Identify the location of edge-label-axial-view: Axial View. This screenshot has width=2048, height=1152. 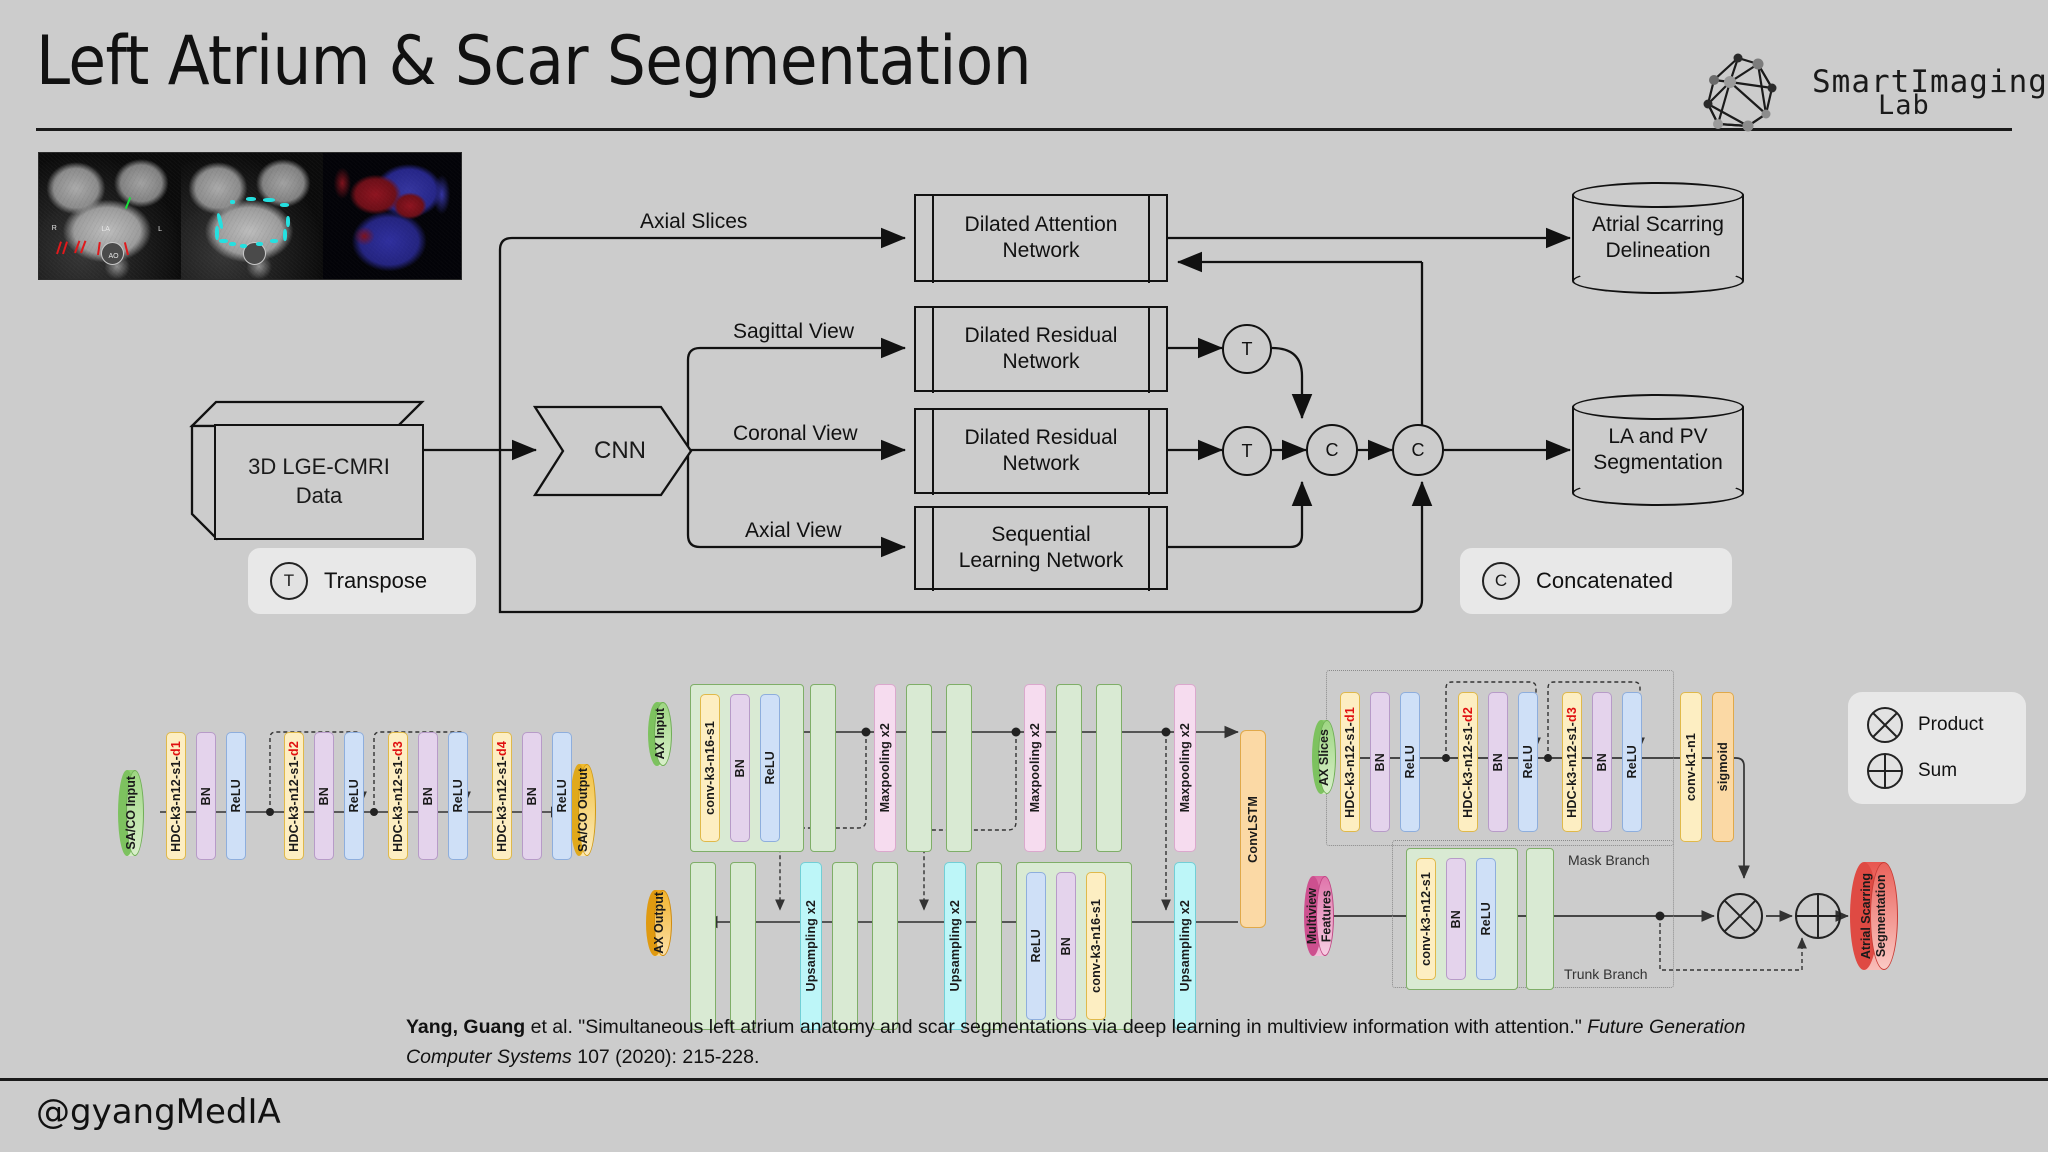
(793, 530).